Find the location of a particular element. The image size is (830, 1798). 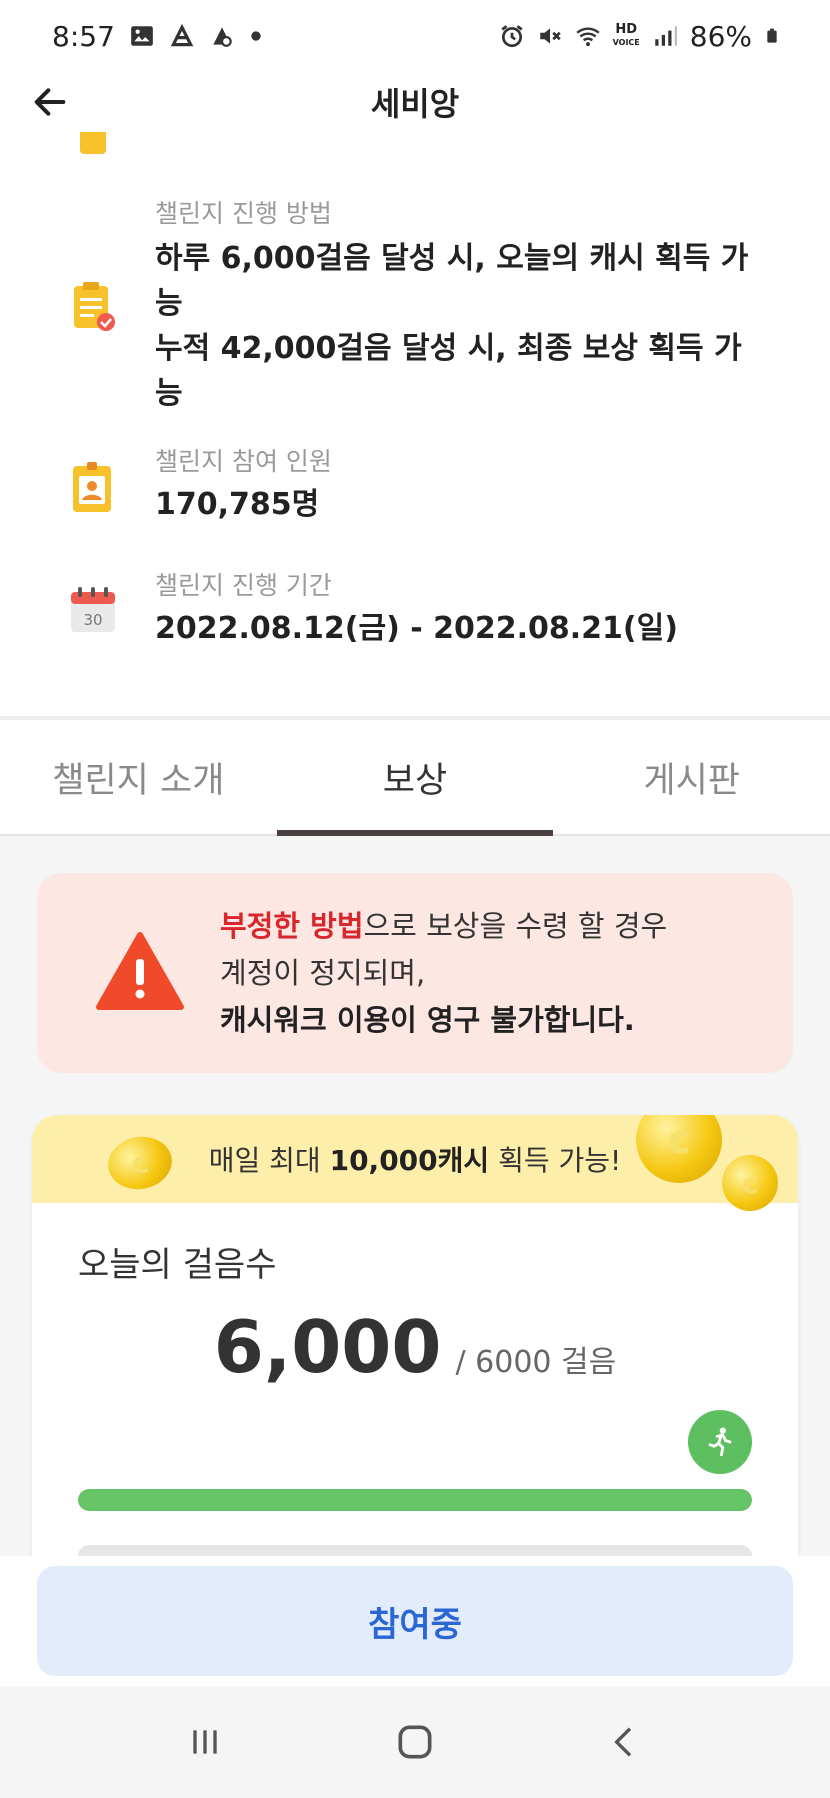

back-button is located at coordinates (50, 102).